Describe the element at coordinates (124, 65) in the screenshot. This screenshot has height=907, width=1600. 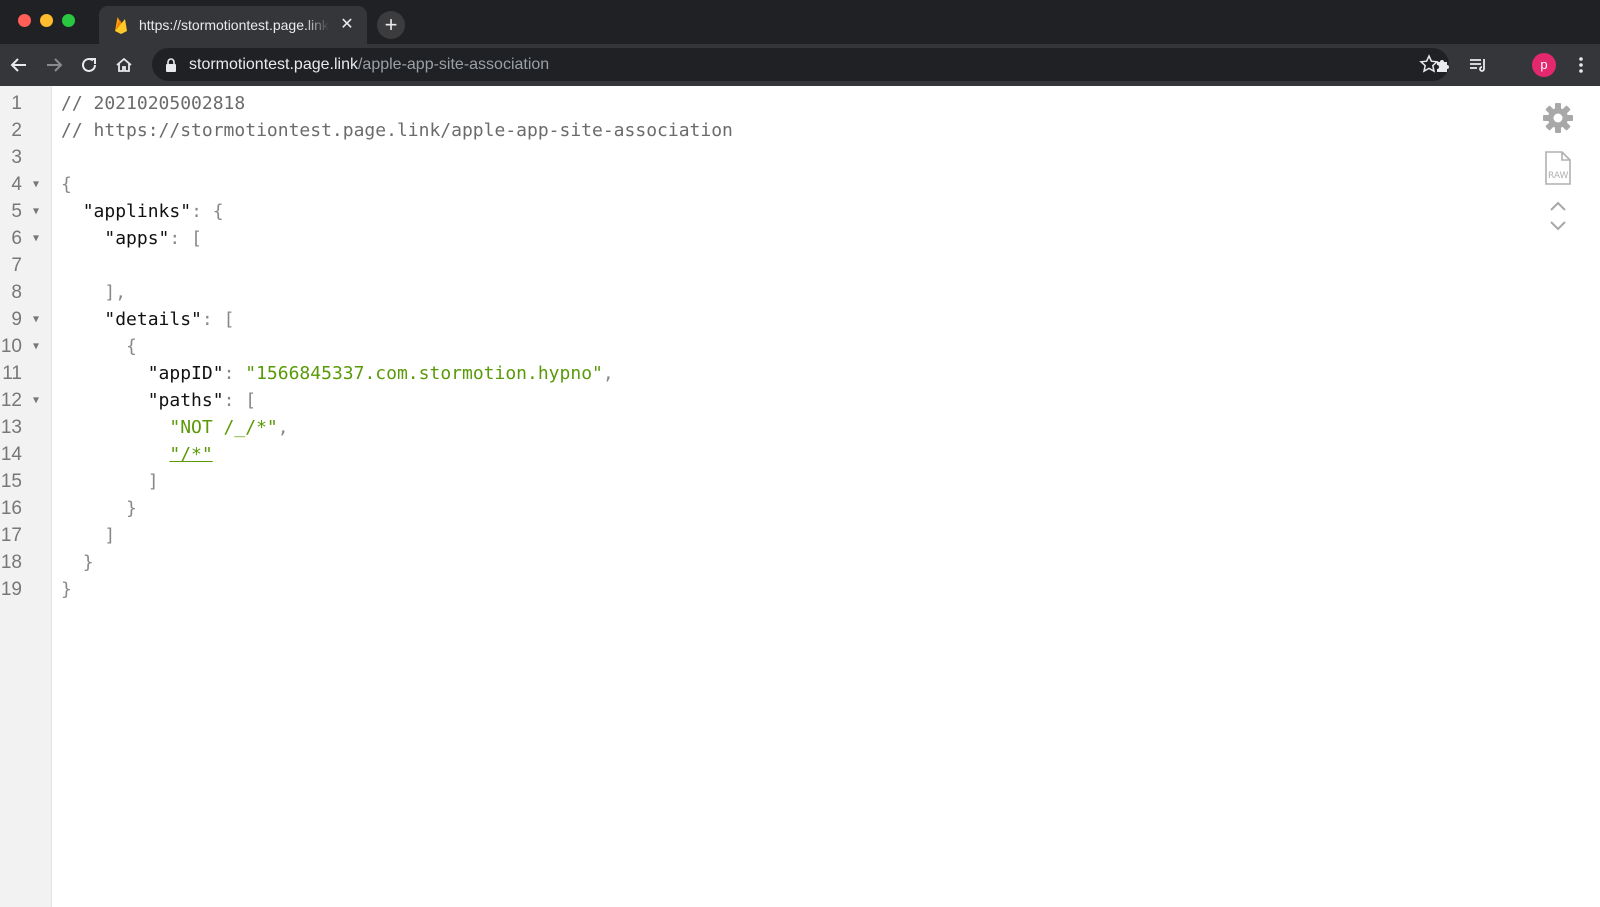
I see `home-icon` at that location.